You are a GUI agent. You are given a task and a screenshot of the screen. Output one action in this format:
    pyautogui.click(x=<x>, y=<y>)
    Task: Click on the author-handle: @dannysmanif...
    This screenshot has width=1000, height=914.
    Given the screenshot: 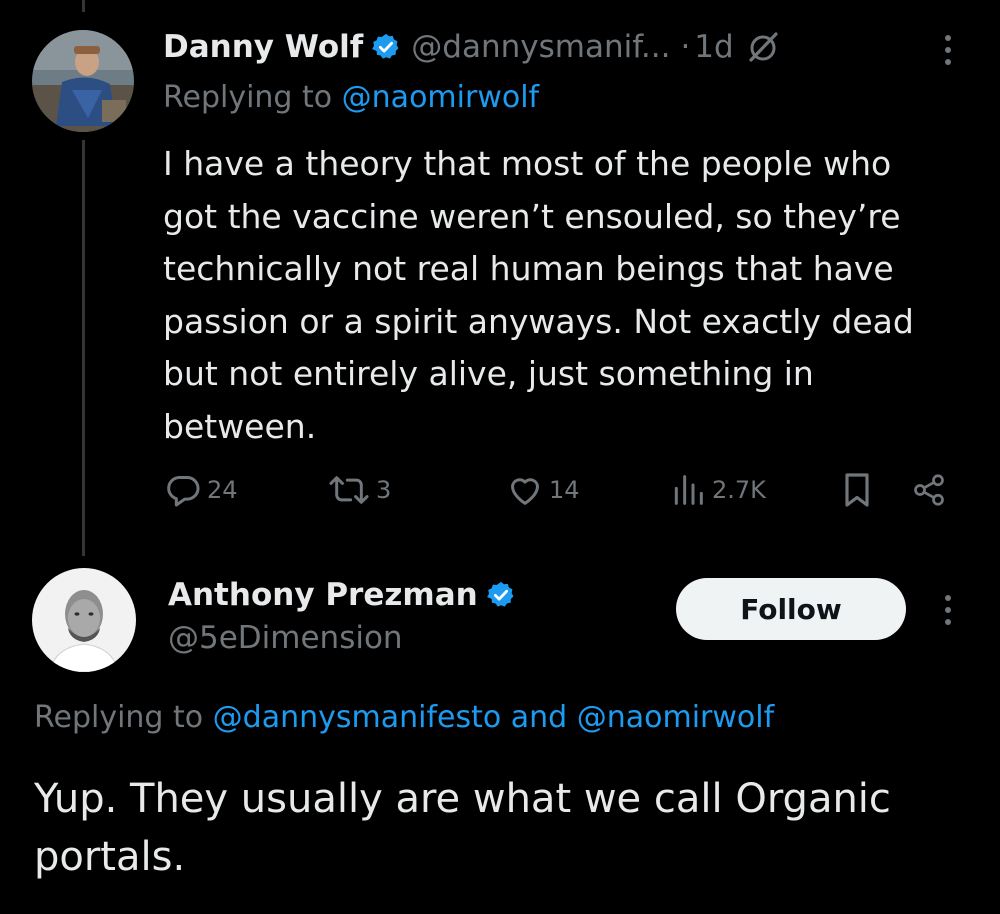 What is the action you would take?
    pyautogui.click(x=540, y=47)
    